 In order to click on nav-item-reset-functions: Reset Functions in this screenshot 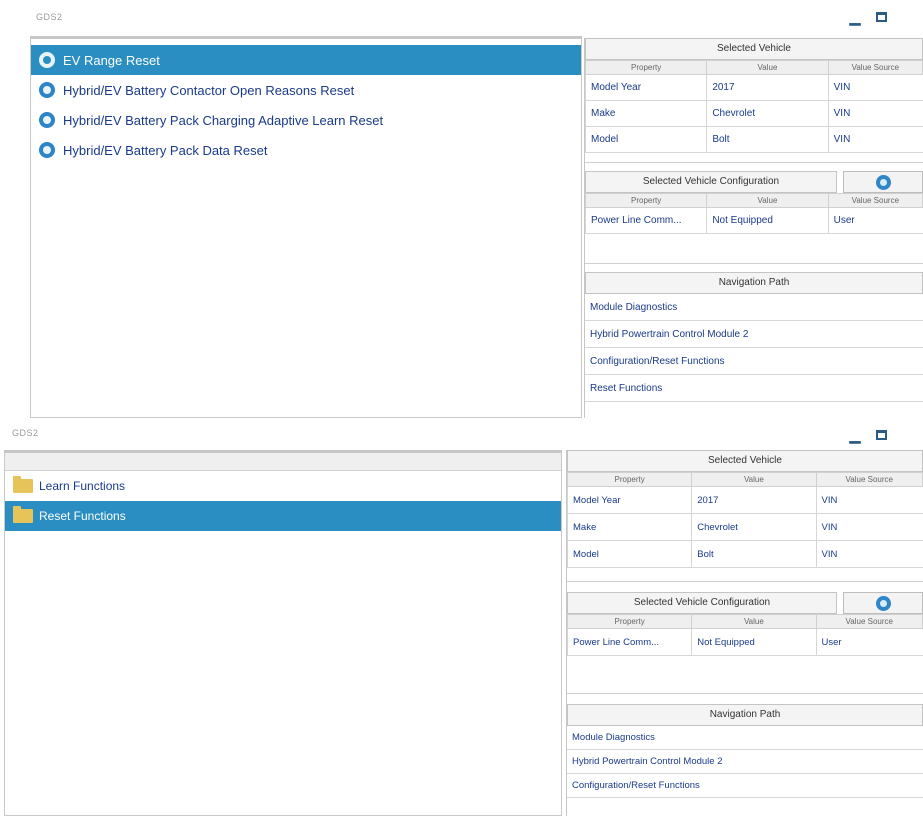, I will do `click(754, 388)`.